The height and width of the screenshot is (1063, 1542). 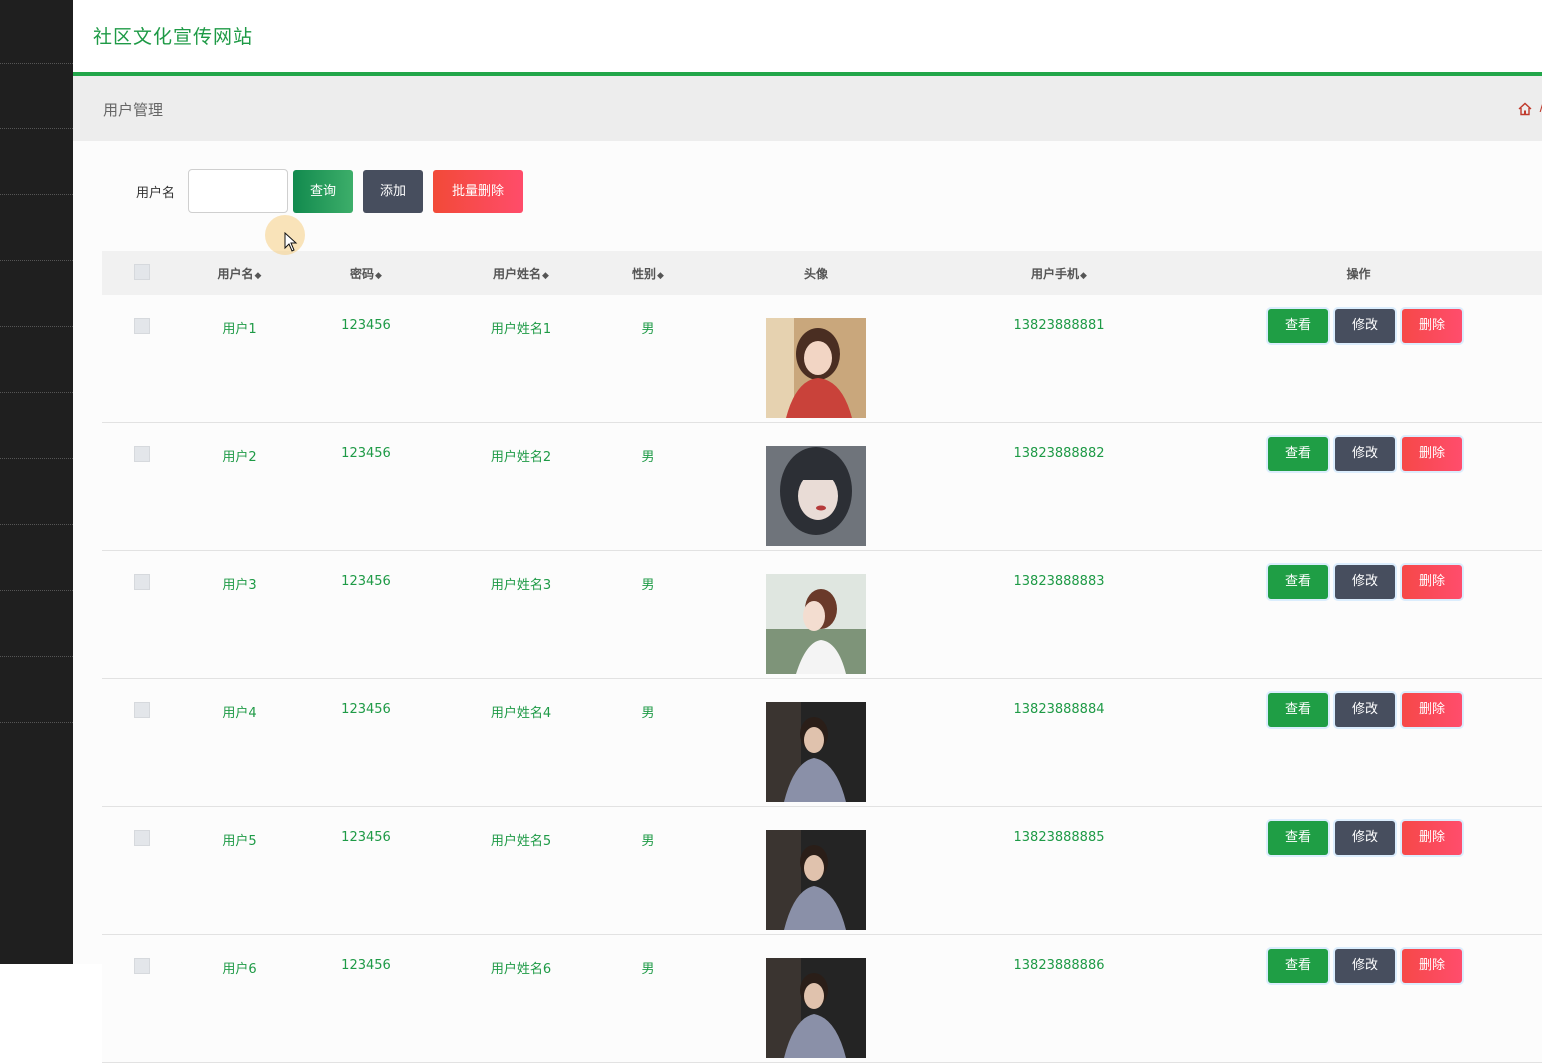 What do you see at coordinates (238, 191) in the screenshot?
I see `username-search-input` at bounding box center [238, 191].